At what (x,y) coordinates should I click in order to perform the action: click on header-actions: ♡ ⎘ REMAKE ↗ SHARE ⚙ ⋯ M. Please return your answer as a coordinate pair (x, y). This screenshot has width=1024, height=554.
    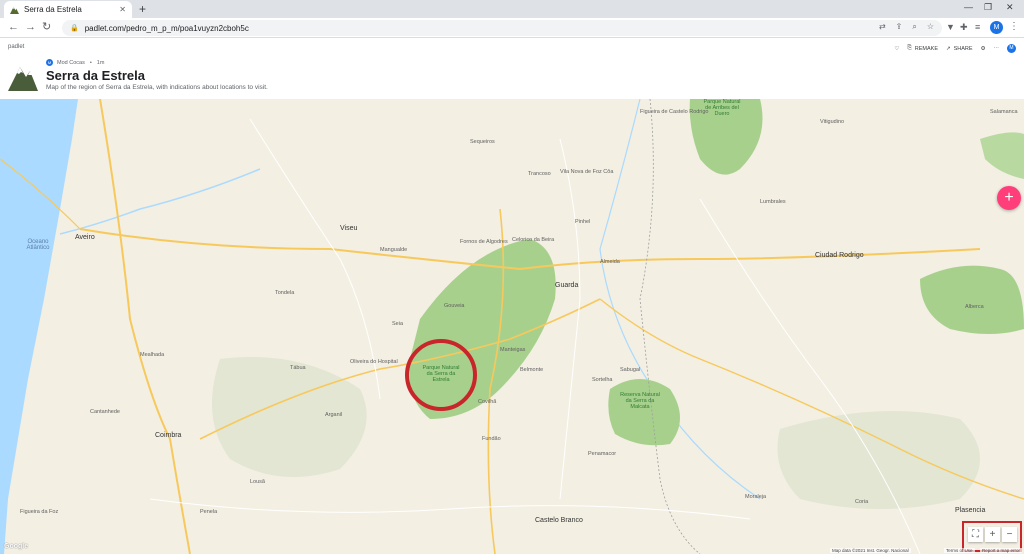
    Looking at the image, I should click on (955, 48).